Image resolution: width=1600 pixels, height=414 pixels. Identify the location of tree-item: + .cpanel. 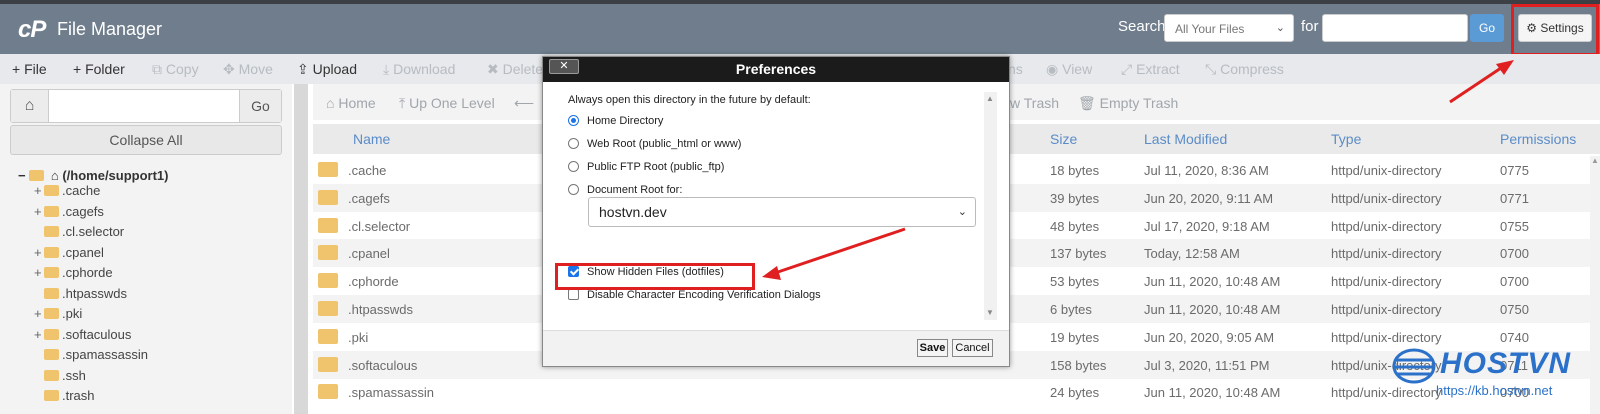
(69, 252).